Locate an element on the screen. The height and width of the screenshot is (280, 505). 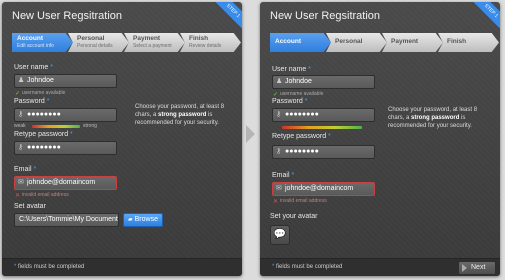
step-sub: Select a payment is located at coordinates (152, 46).